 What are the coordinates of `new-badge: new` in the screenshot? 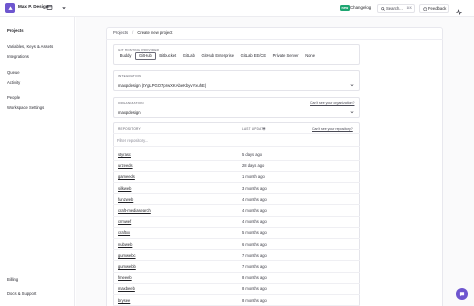 It's located at (345, 8).